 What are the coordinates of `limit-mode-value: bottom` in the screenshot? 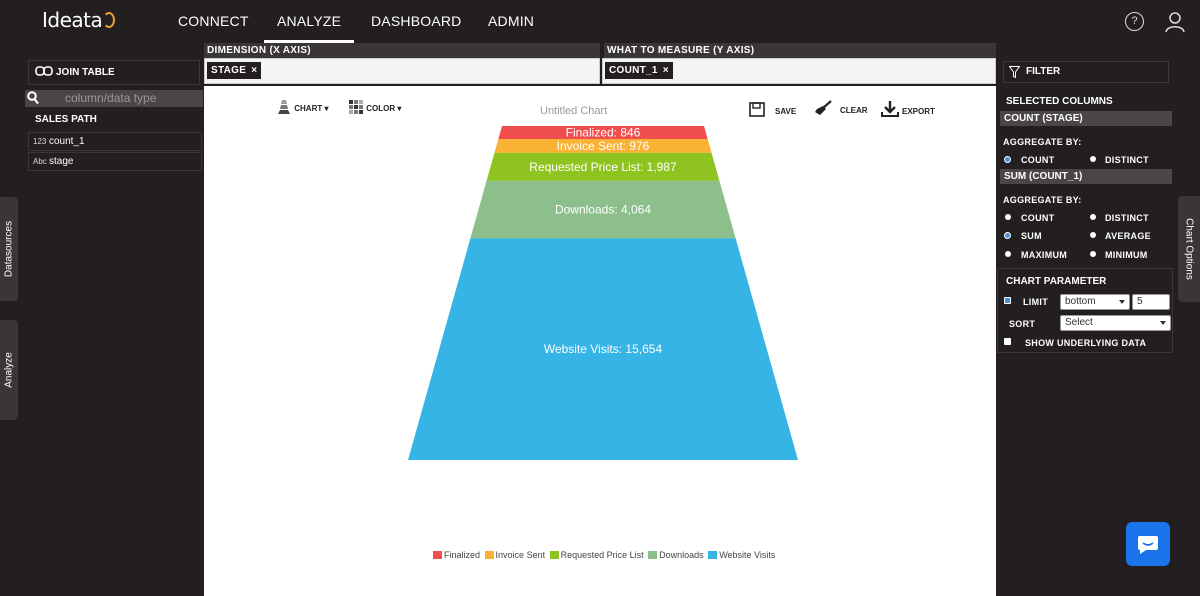 It's located at (1080, 301).